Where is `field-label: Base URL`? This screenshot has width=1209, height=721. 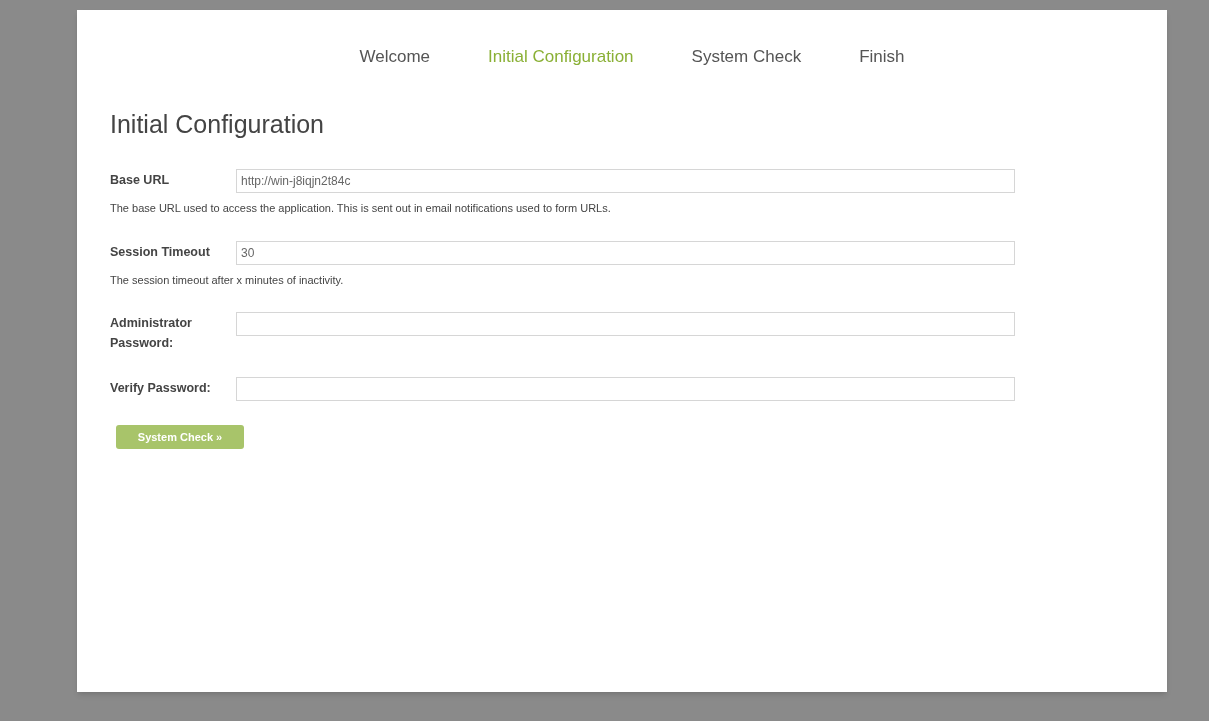 field-label: Base URL is located at coordinates (140, 180).